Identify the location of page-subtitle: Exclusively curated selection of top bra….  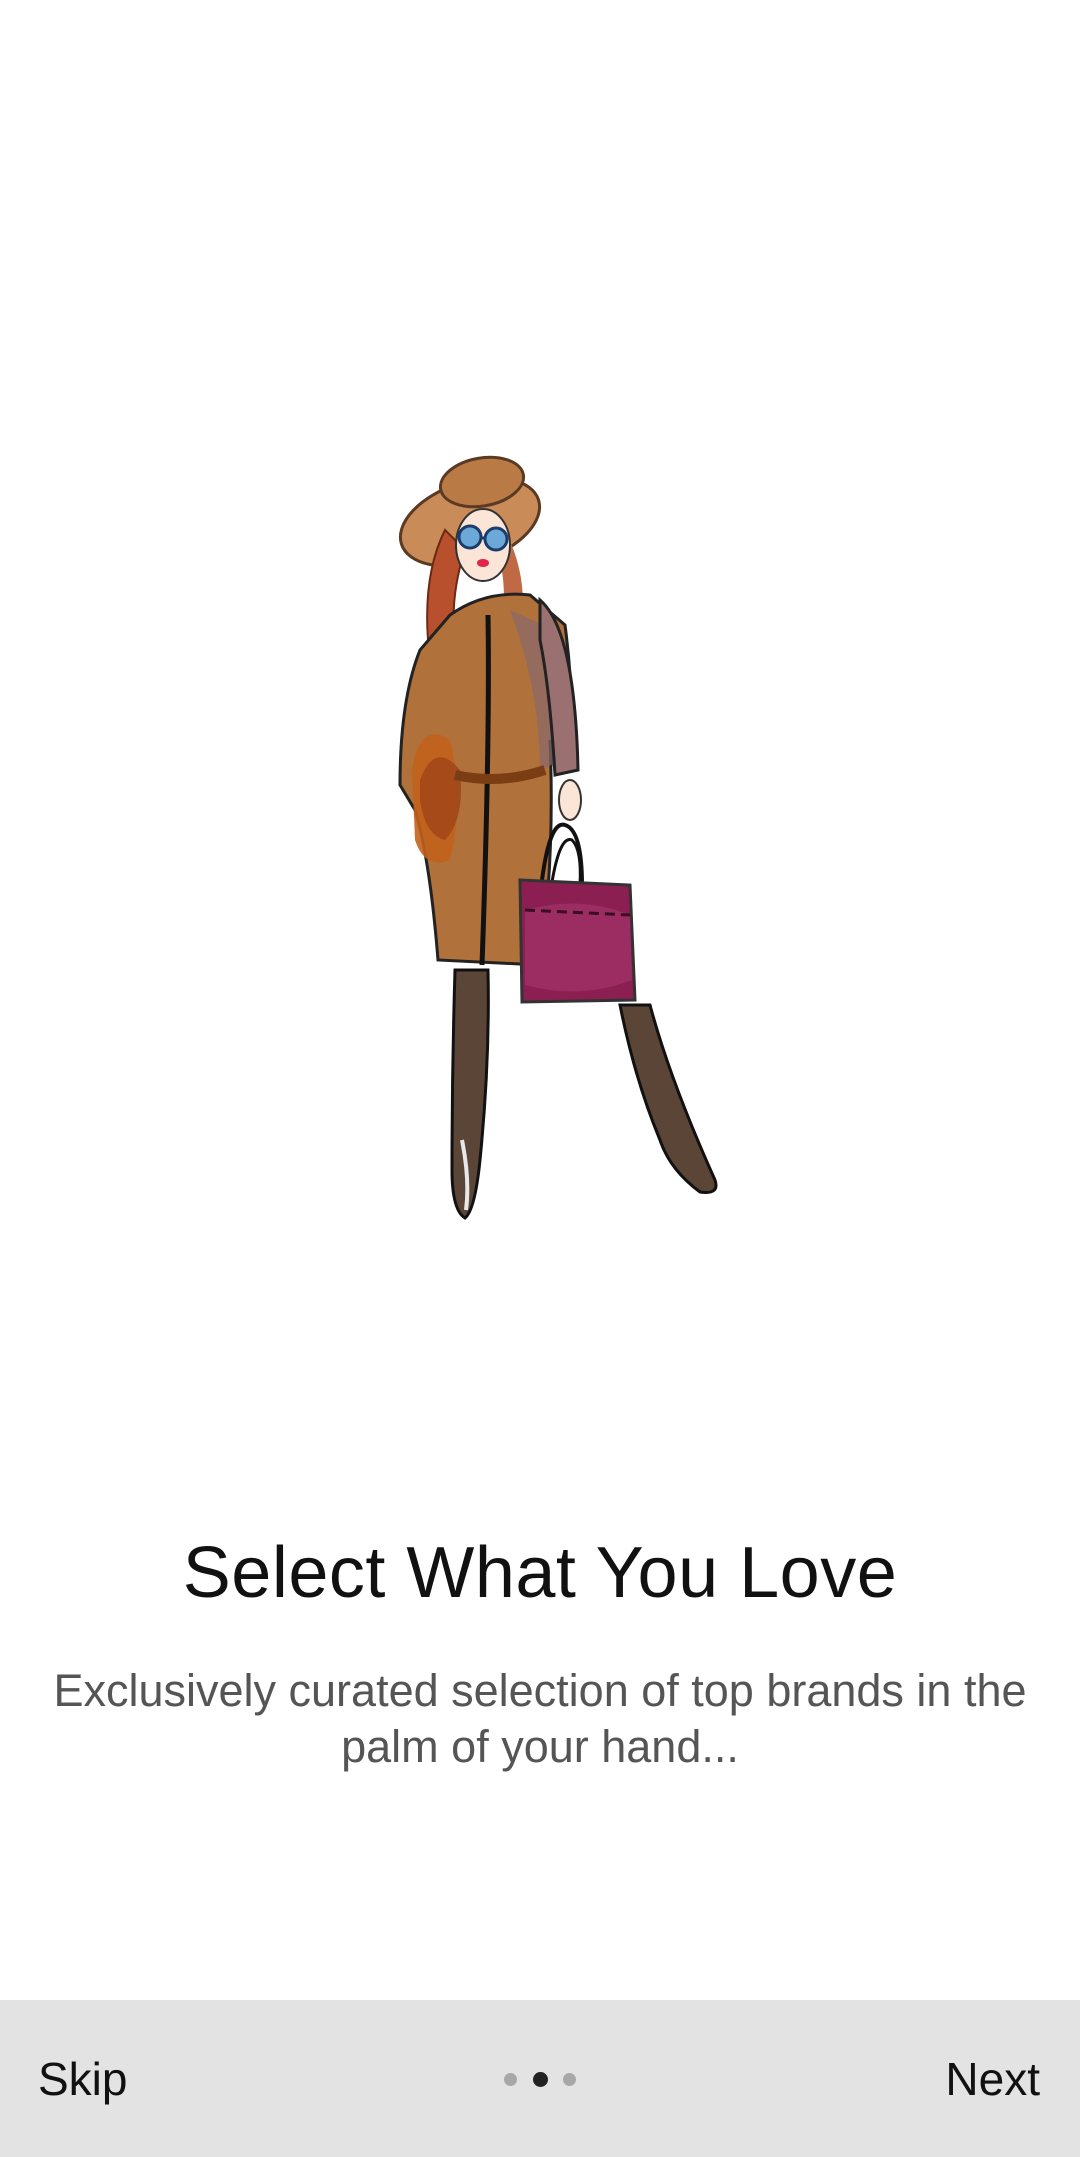
(540, 1718).